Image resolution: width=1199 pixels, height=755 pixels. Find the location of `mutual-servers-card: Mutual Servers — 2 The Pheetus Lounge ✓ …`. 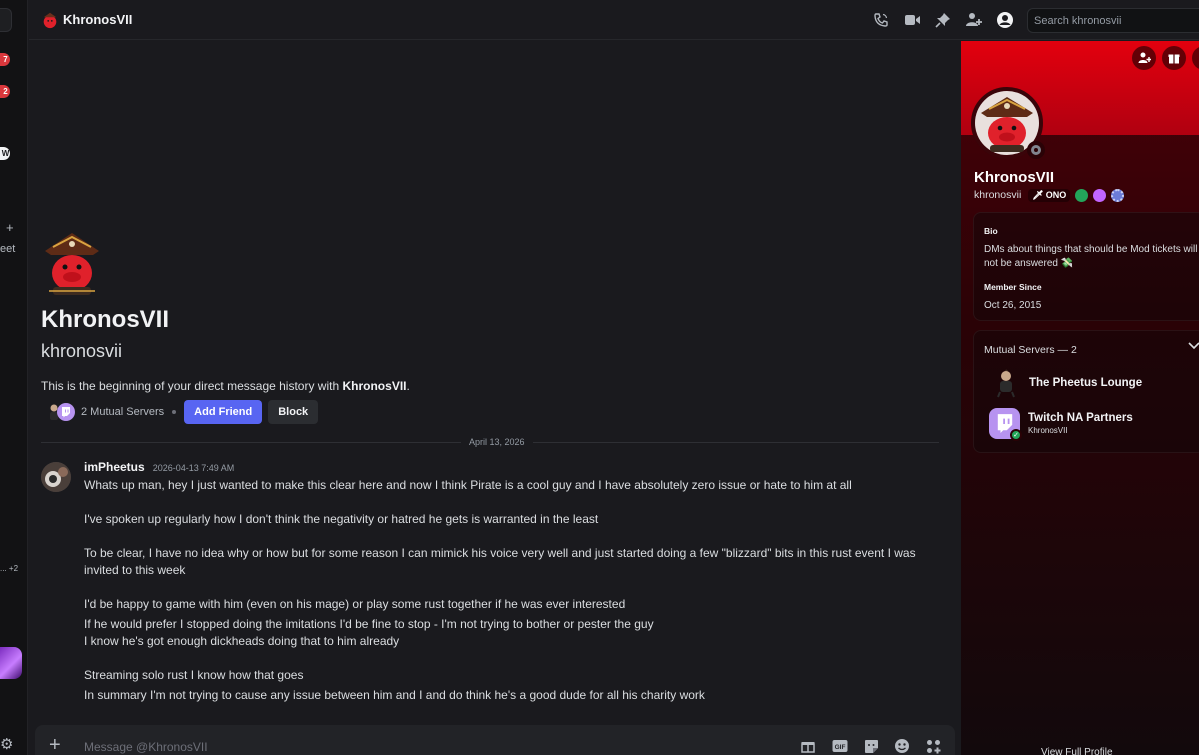

mutual-servers-card: Mutual Servers — 2 The Pheetus Lounge ✓ … is located at coordinates (1086, 391).